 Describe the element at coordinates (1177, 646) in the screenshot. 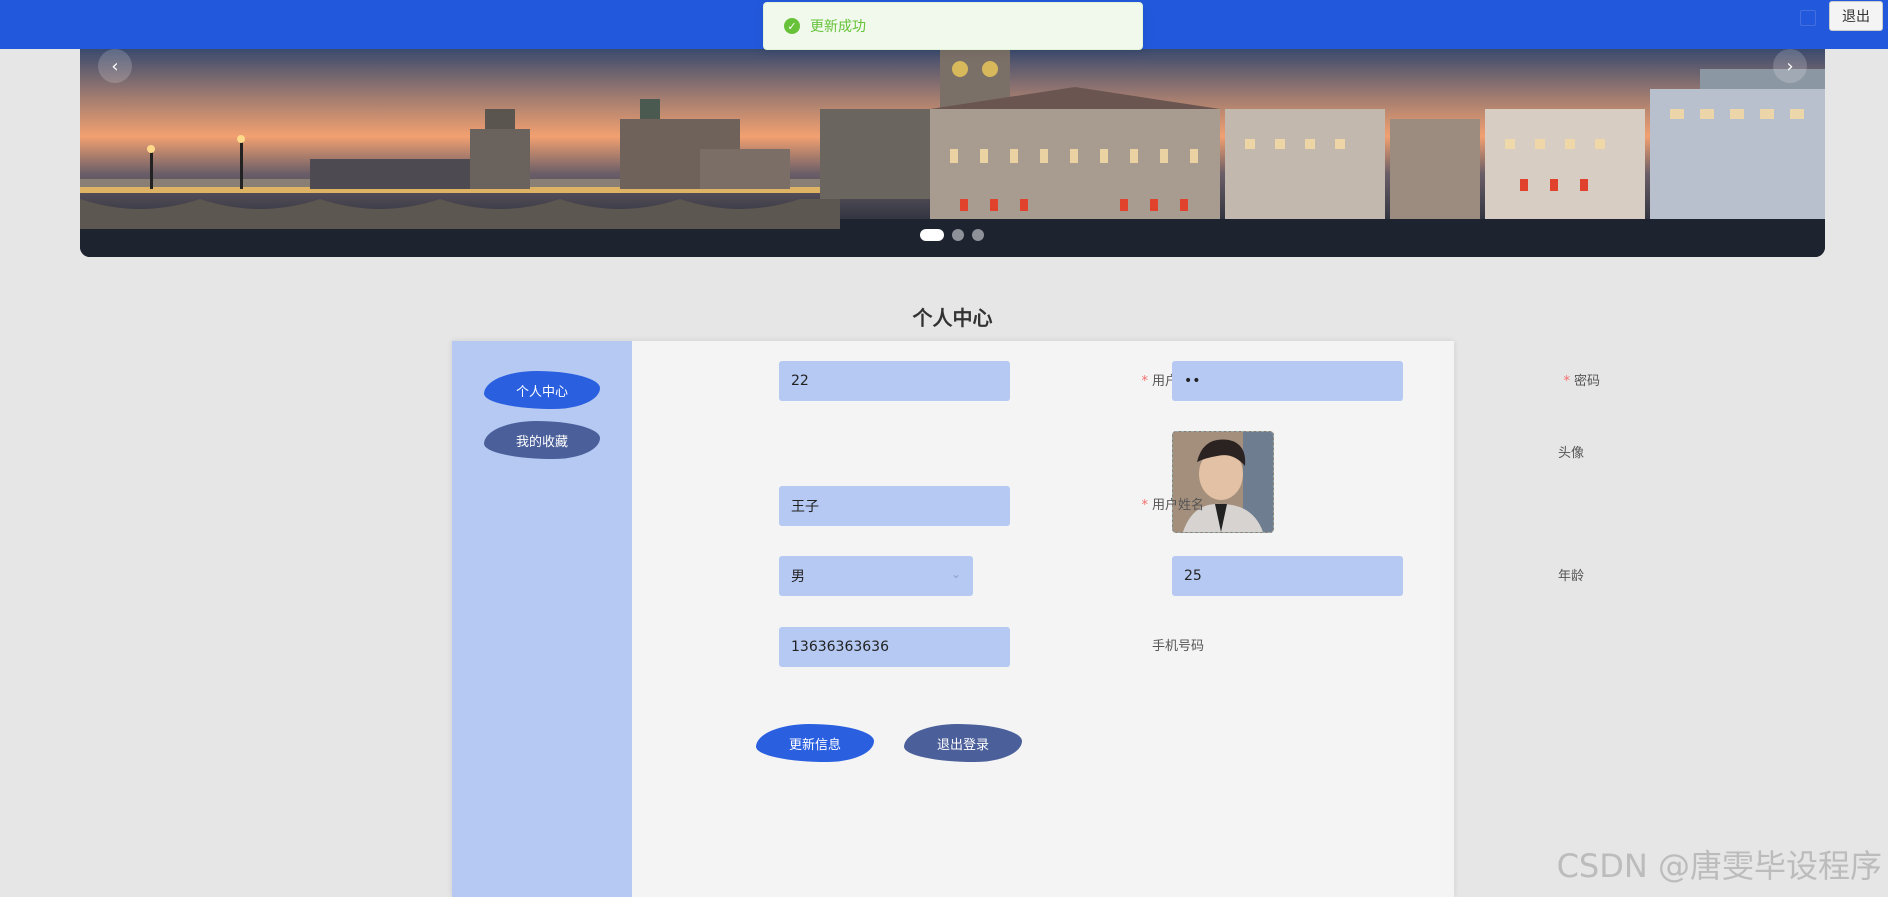

I see `phone-label: 手机号码` at that location.